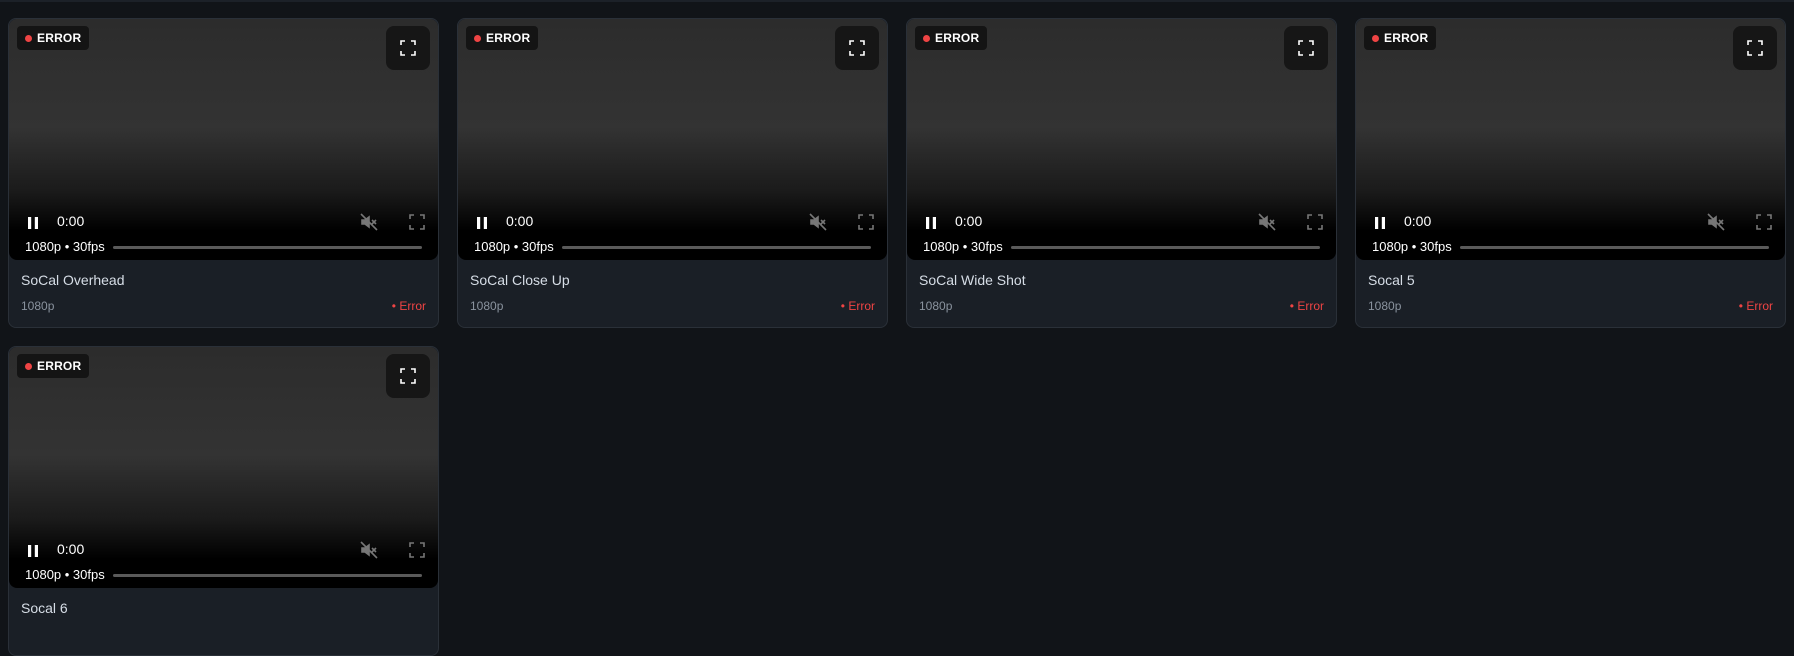  Describe the element at coordinates (520, 280) in the screenshot. I see `camera-name: SoCal Close Up` at that location.